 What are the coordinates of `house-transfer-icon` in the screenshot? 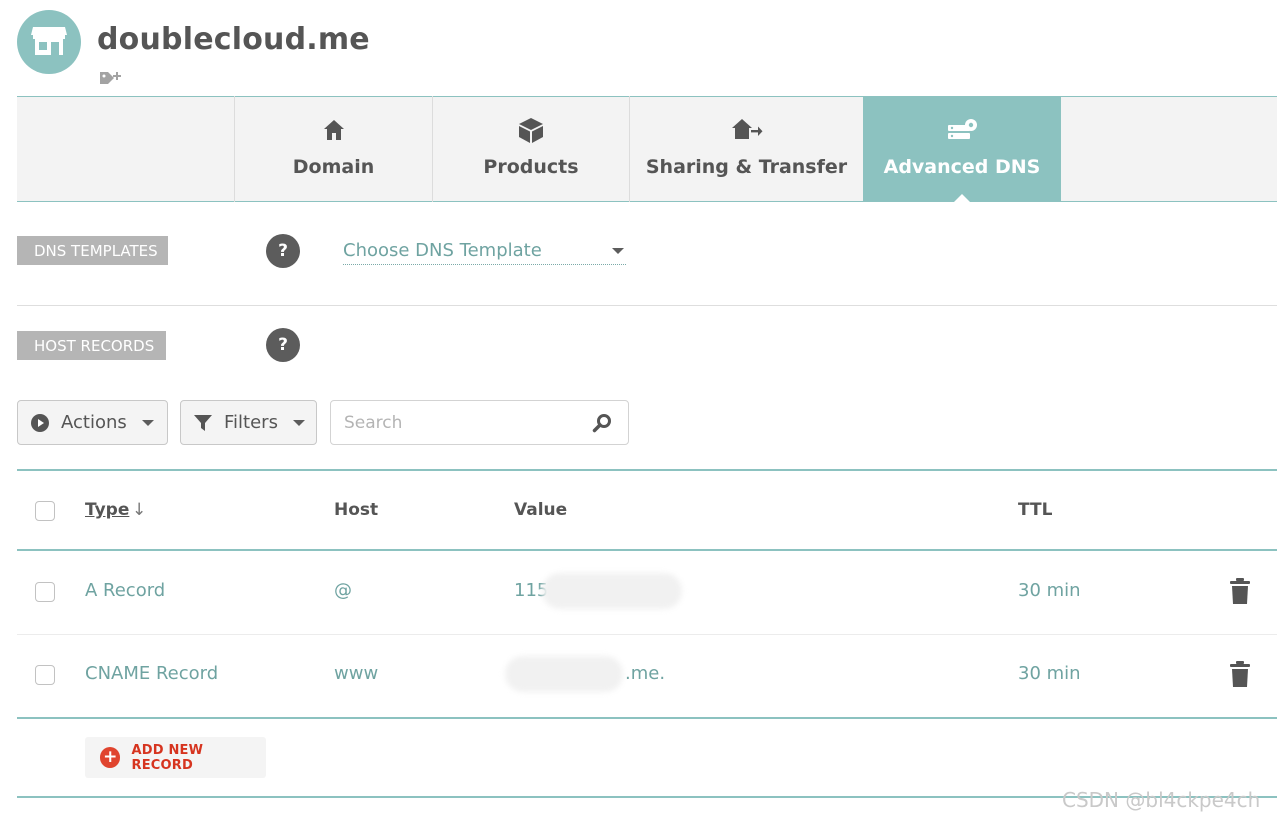 It's located at (747, 130).